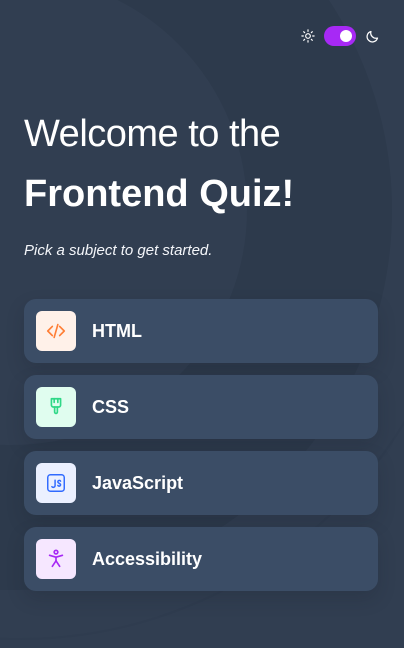  What do you see at coordinates (111, 406) in the screenshot?
I see `subject-label: CSS` at bounding box center [111, 406].